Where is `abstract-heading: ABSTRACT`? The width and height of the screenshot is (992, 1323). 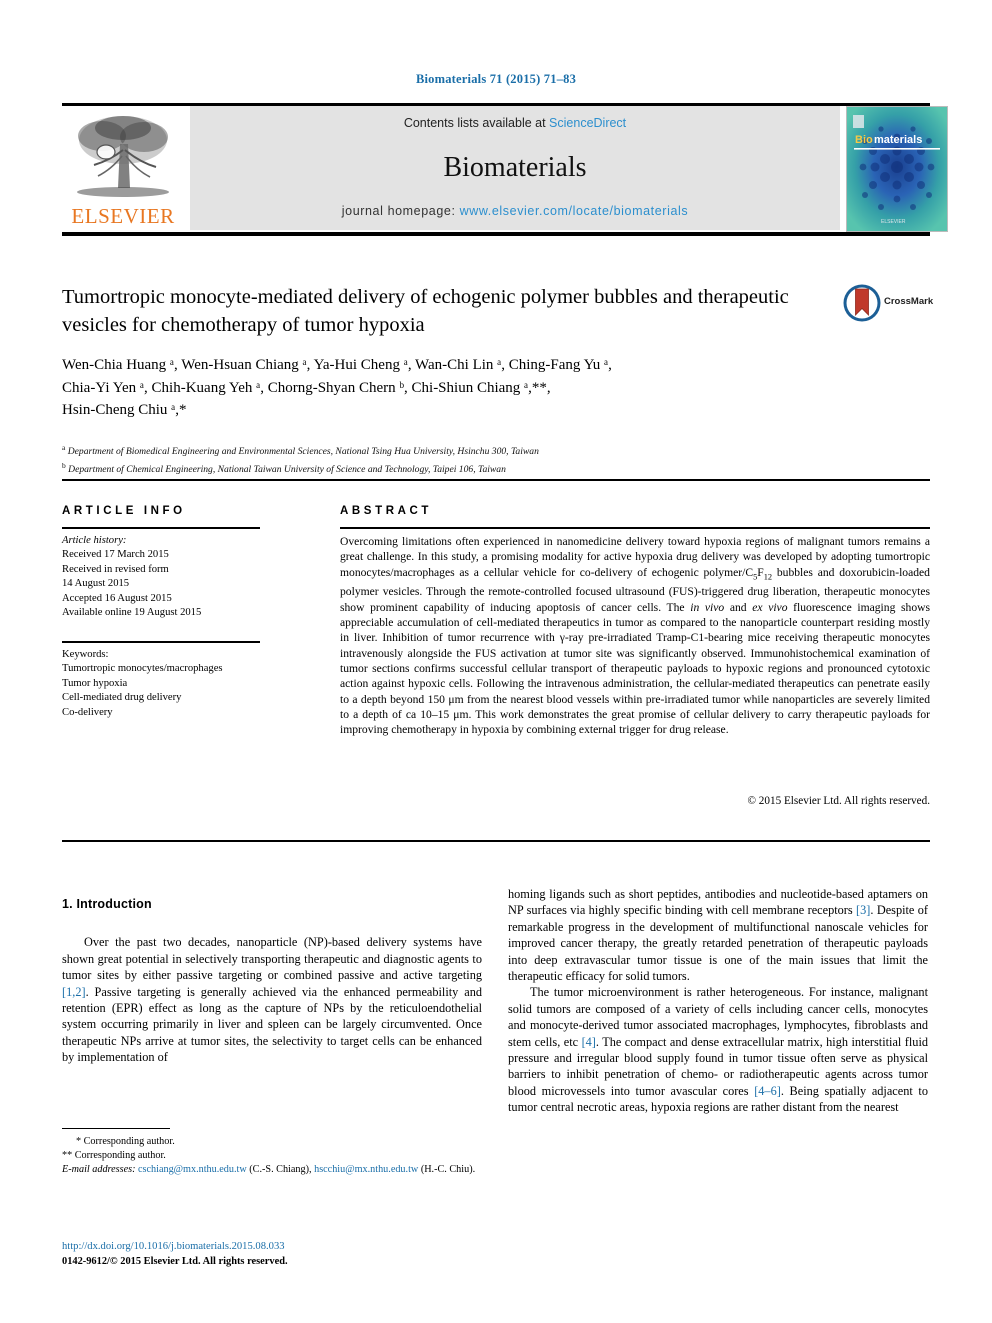 abstract-heading: ABSTRACT is located at coordinates (386, 511).